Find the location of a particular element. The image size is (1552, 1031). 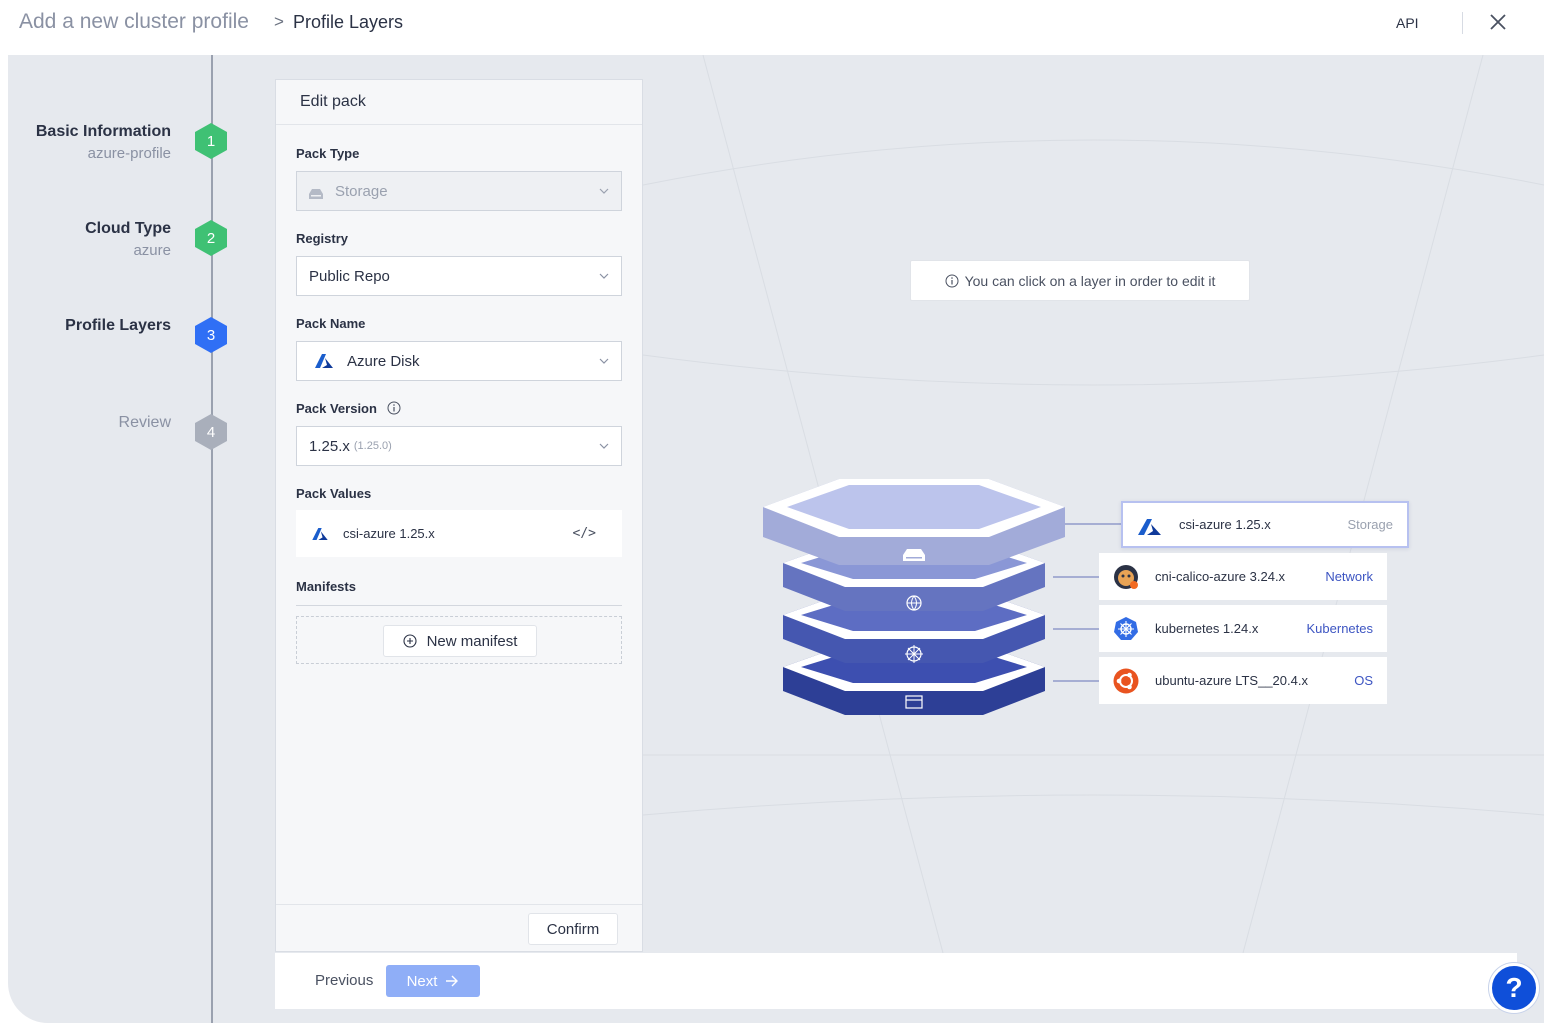

step-1-badge: 1 is located at coordinates (211, 141).